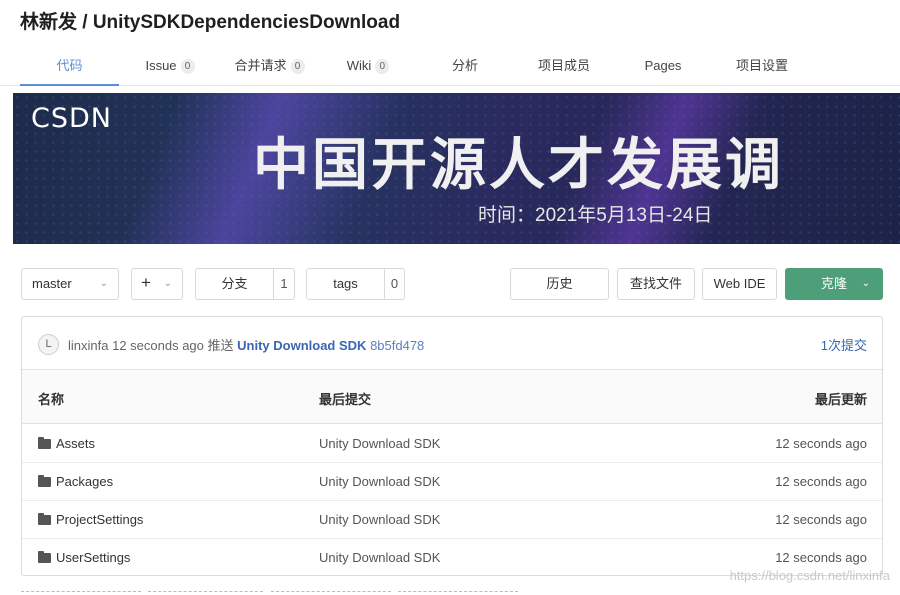  I want to click on folder-link: UserSettings, so click(84, 557).